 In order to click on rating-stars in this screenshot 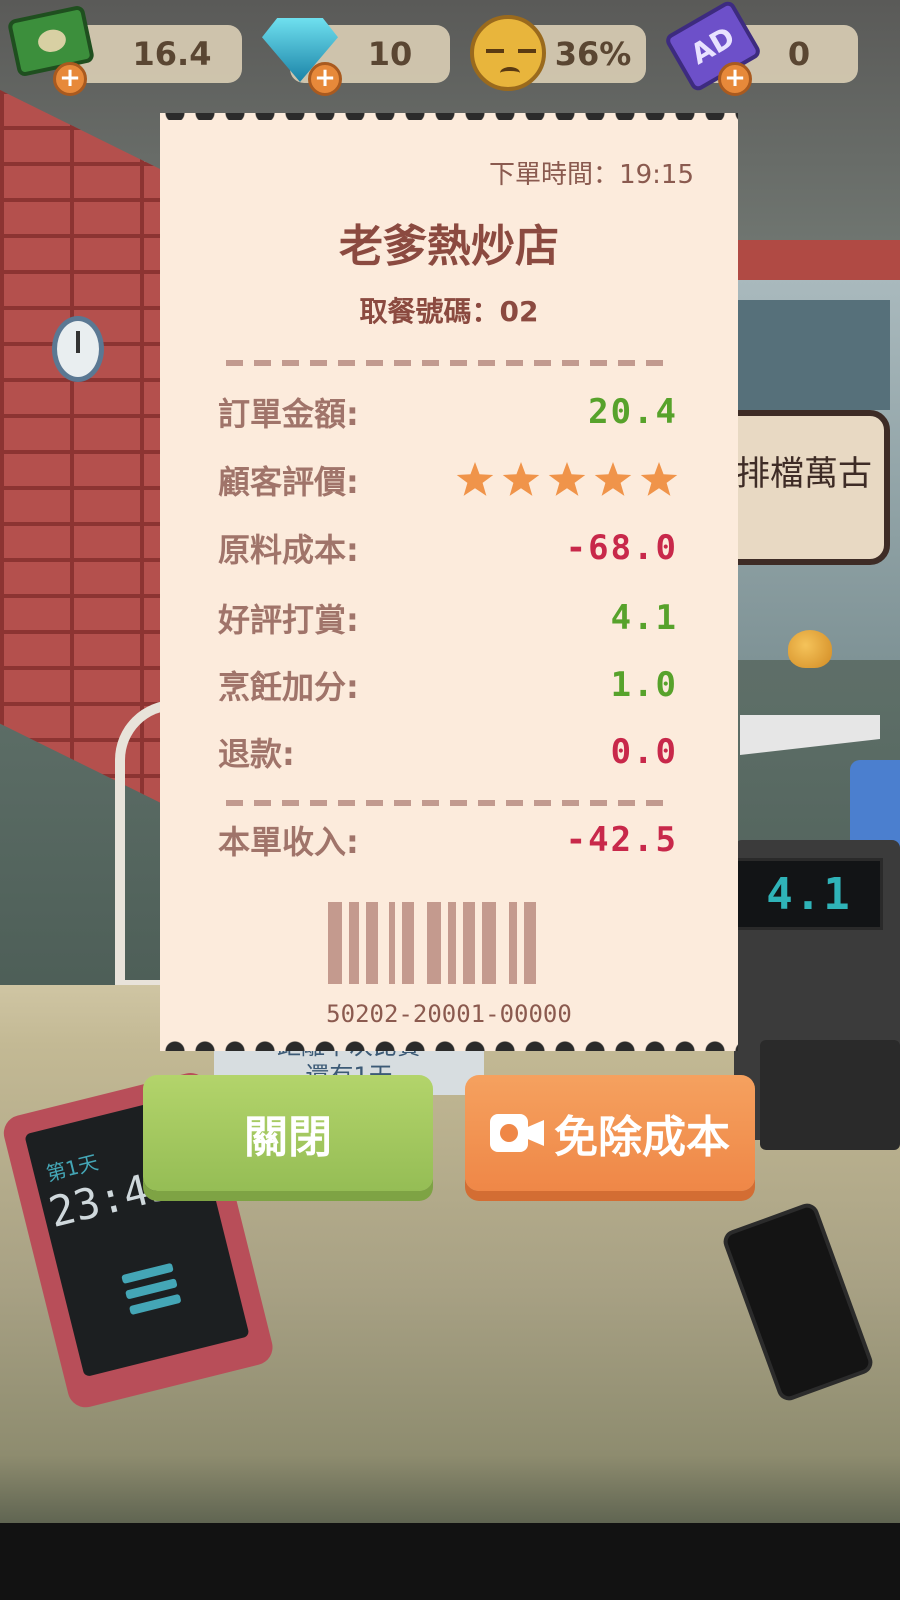, I will do `click(567, 480)`.